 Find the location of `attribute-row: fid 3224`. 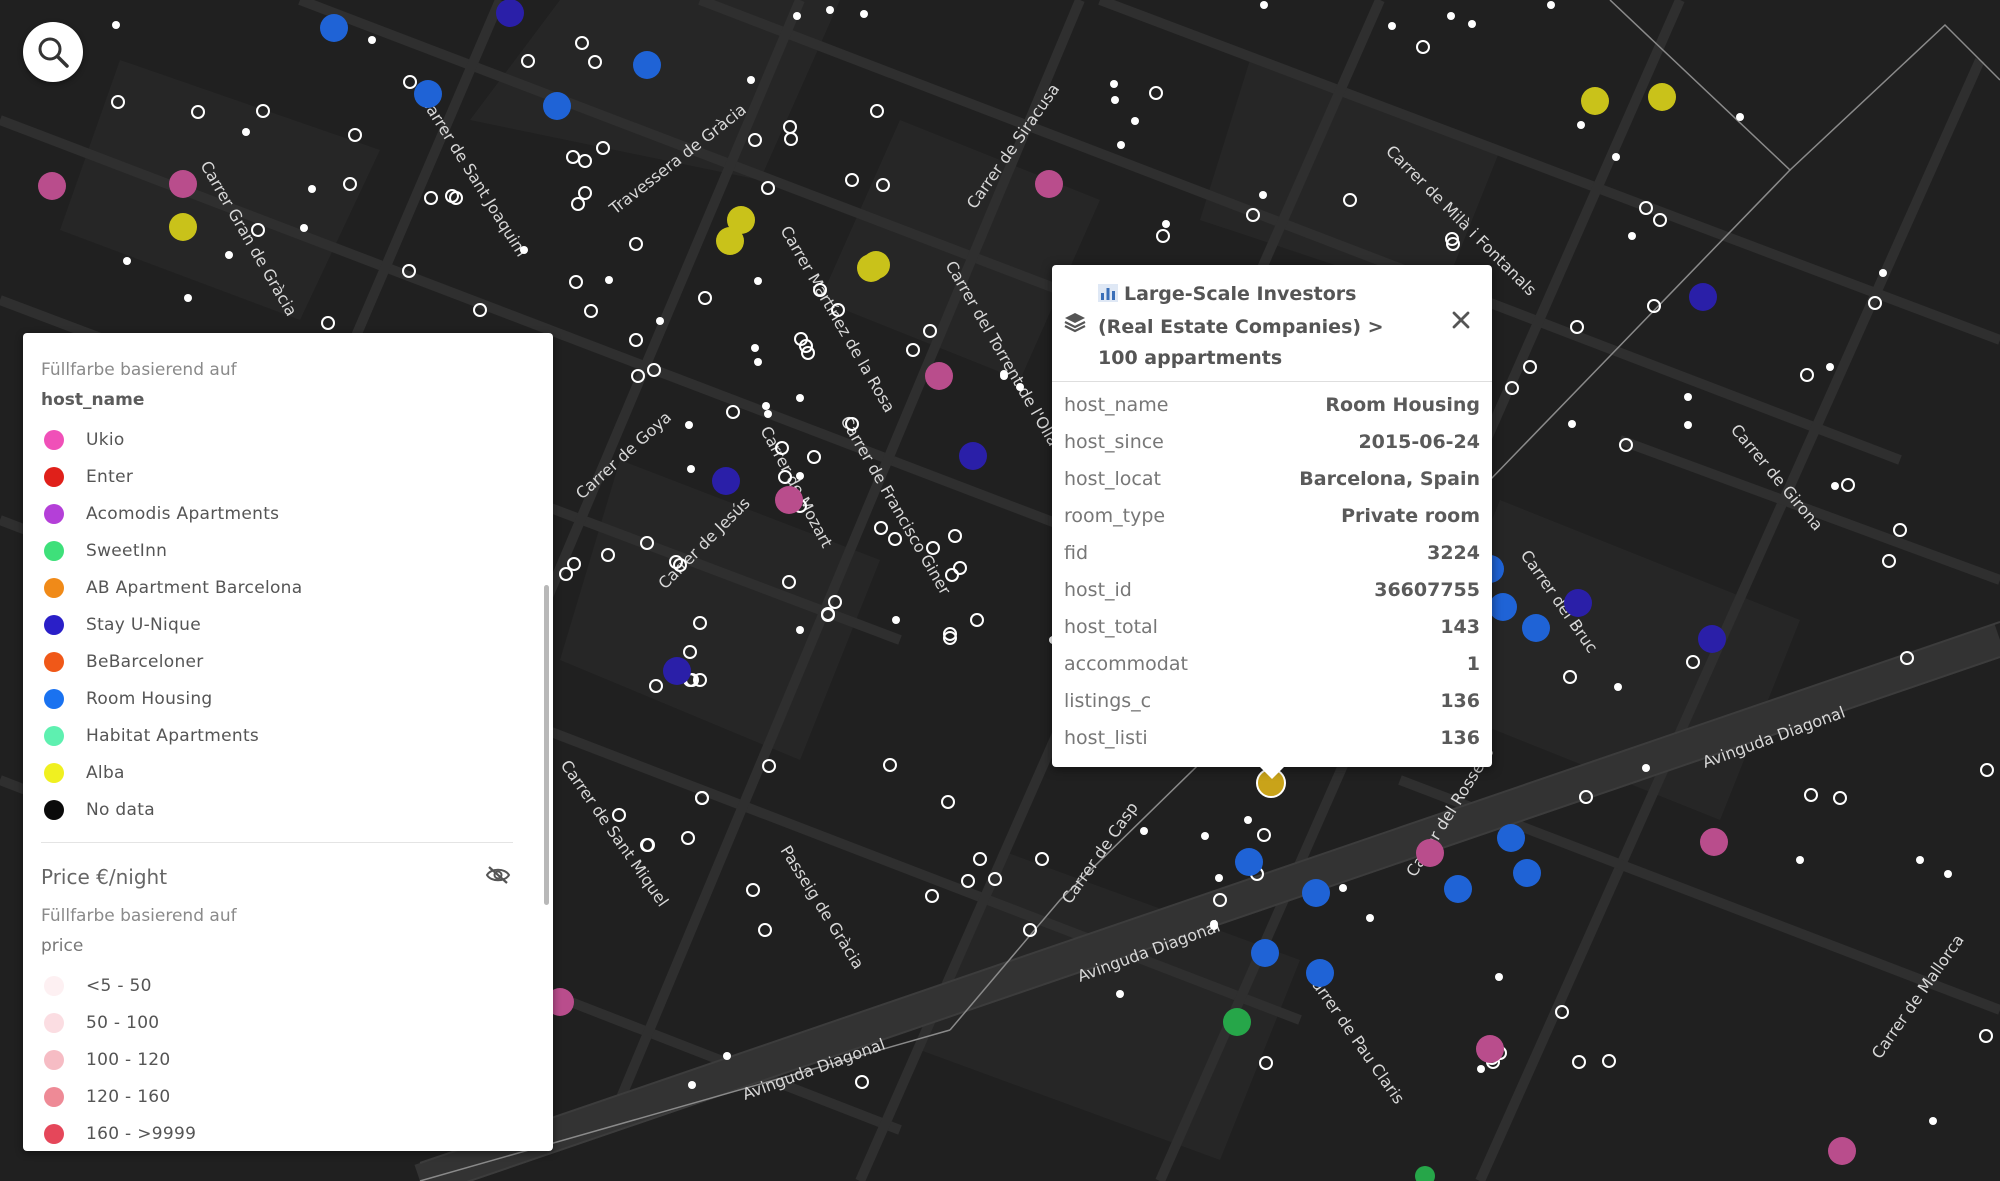

attribute-row: fid 3224 is located at coordinates (1272, 552).